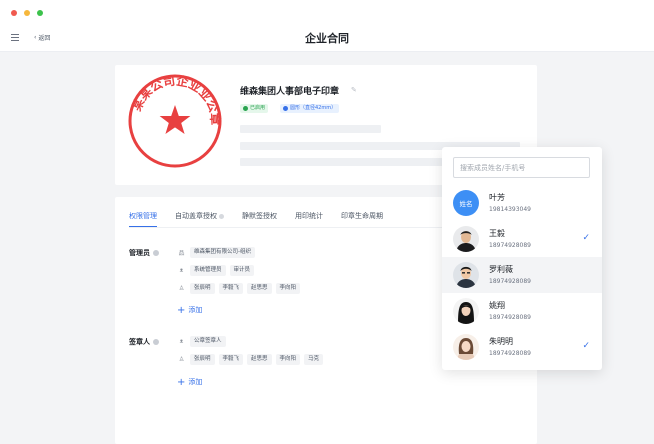  Describe the element at coordinates (510, 209) in the screenshot. I see `member-phone: 19814393049` at that location.